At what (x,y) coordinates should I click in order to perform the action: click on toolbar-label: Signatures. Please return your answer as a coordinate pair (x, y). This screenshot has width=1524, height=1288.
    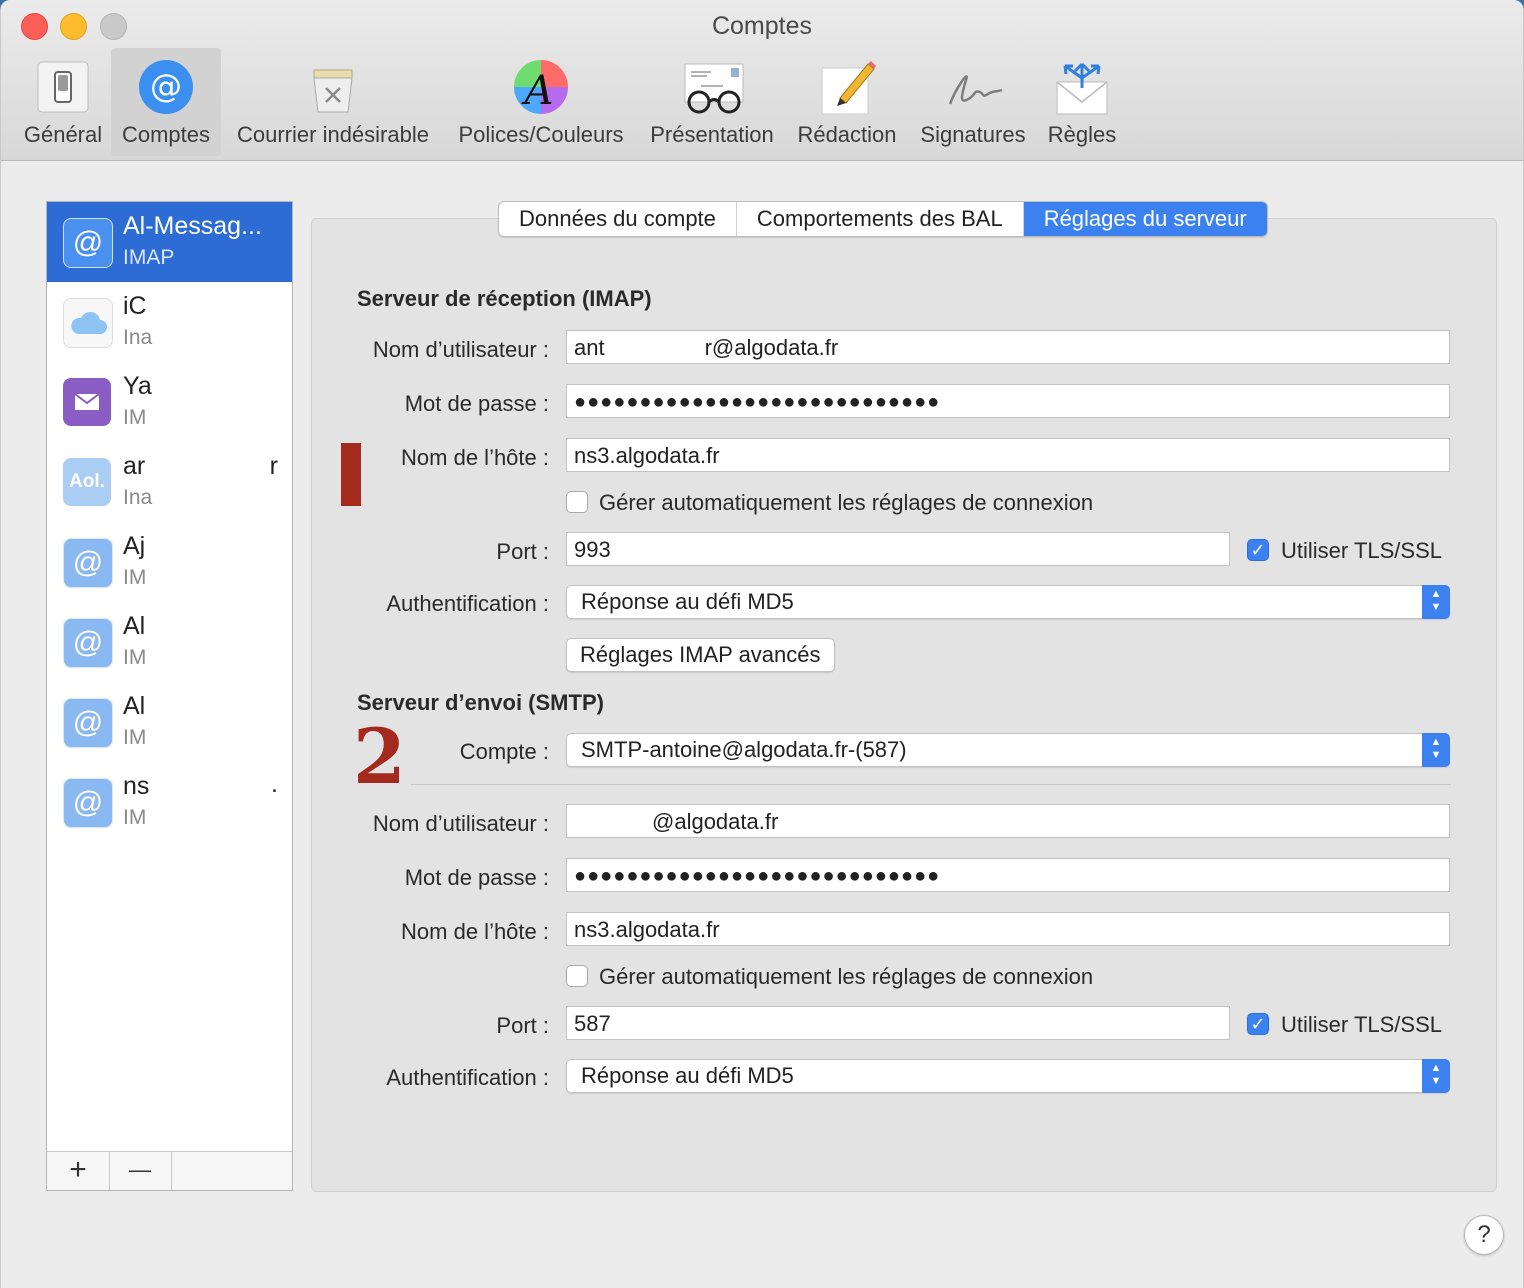
    Looking at the image, I should click on (973, 134).